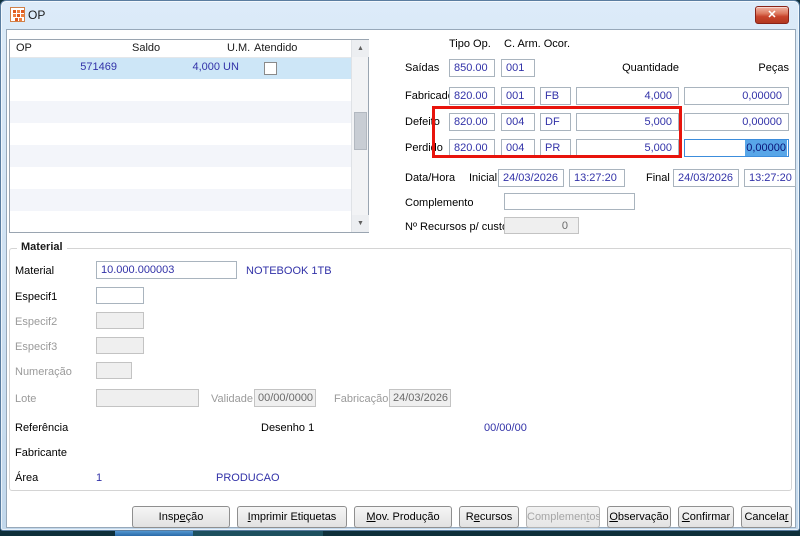 The width and height of the screenshot is (800, 536). What do you see at coordinates (555, 122) in the screenshot?
I see `defeito-ocor-field: DF` at bounding box center [555, 122].